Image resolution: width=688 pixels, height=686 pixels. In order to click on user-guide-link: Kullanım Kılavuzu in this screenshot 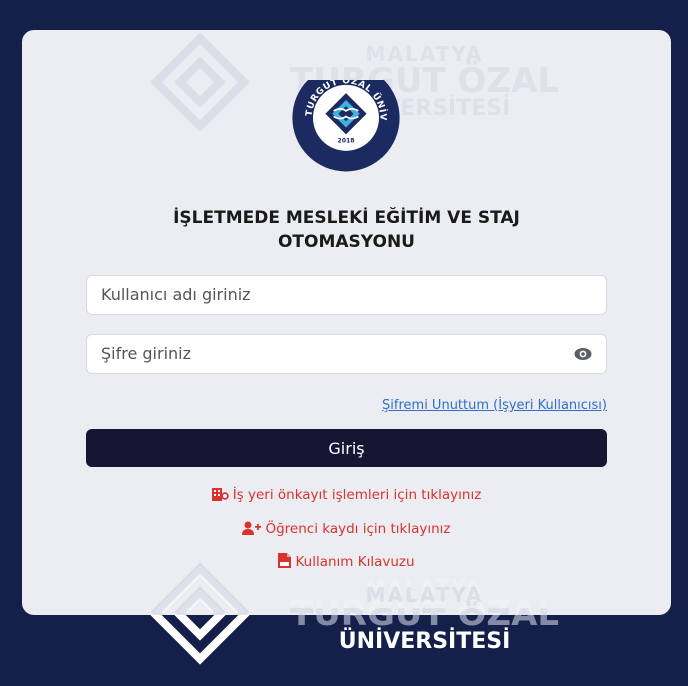, I will do `click(346, 561)`.